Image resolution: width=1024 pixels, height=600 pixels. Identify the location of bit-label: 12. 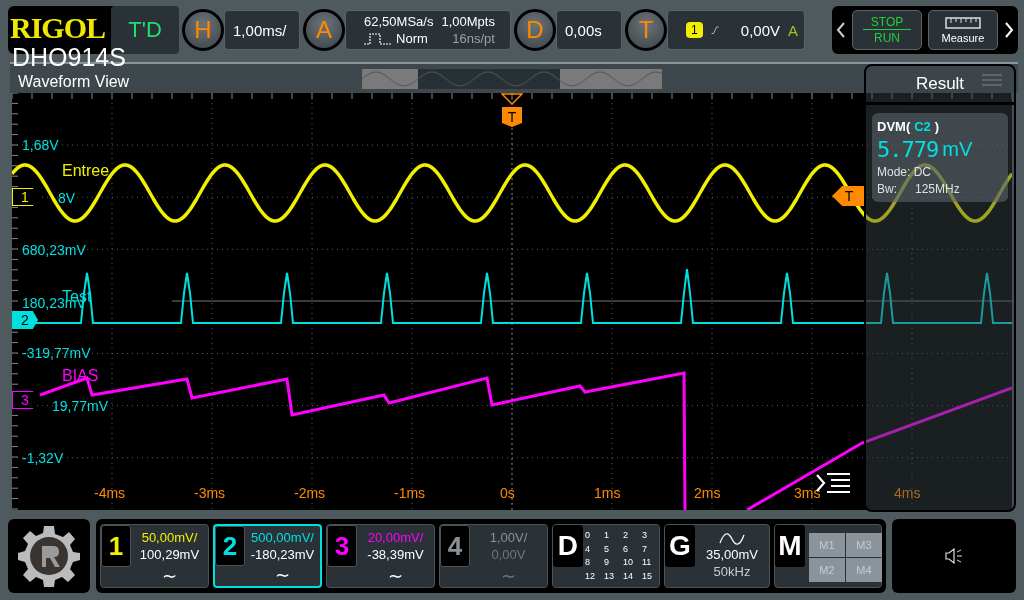
(590, 576).